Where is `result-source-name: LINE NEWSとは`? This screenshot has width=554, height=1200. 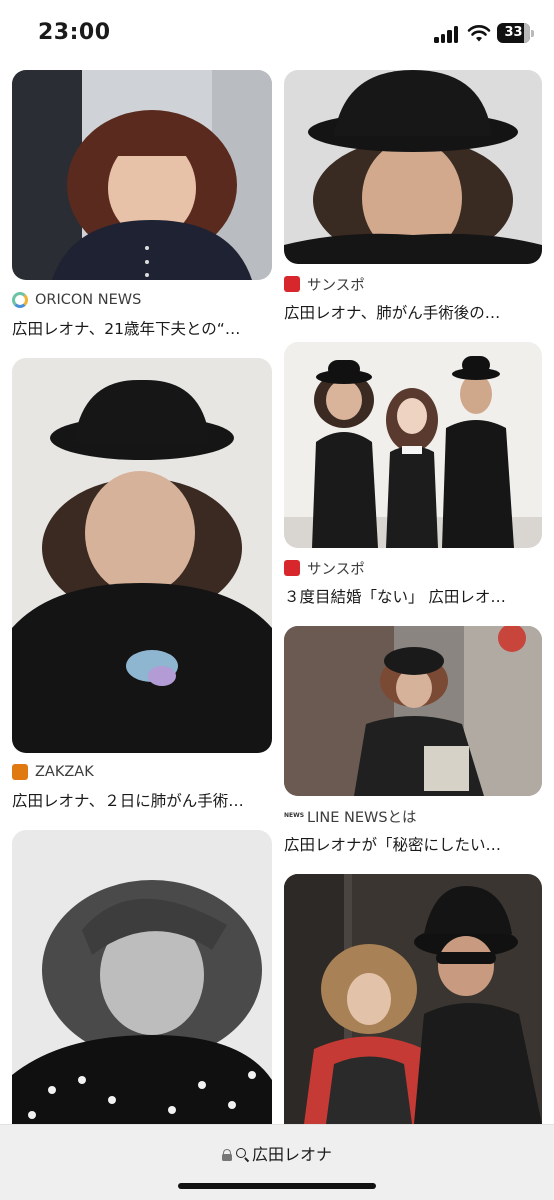 result-source-name: LINE NEWSとは is located at coordinates (362, 817).